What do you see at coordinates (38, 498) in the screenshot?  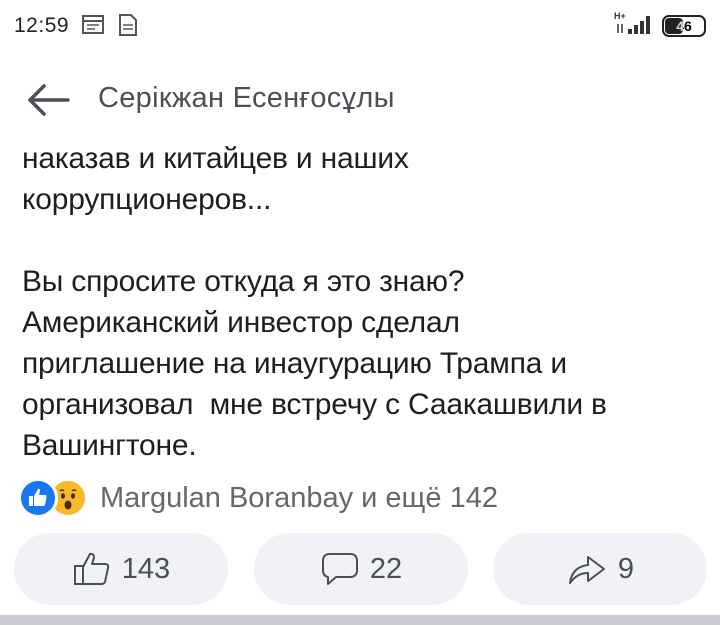 I see `like-reaction-icon` at bounding box center [38, 498].